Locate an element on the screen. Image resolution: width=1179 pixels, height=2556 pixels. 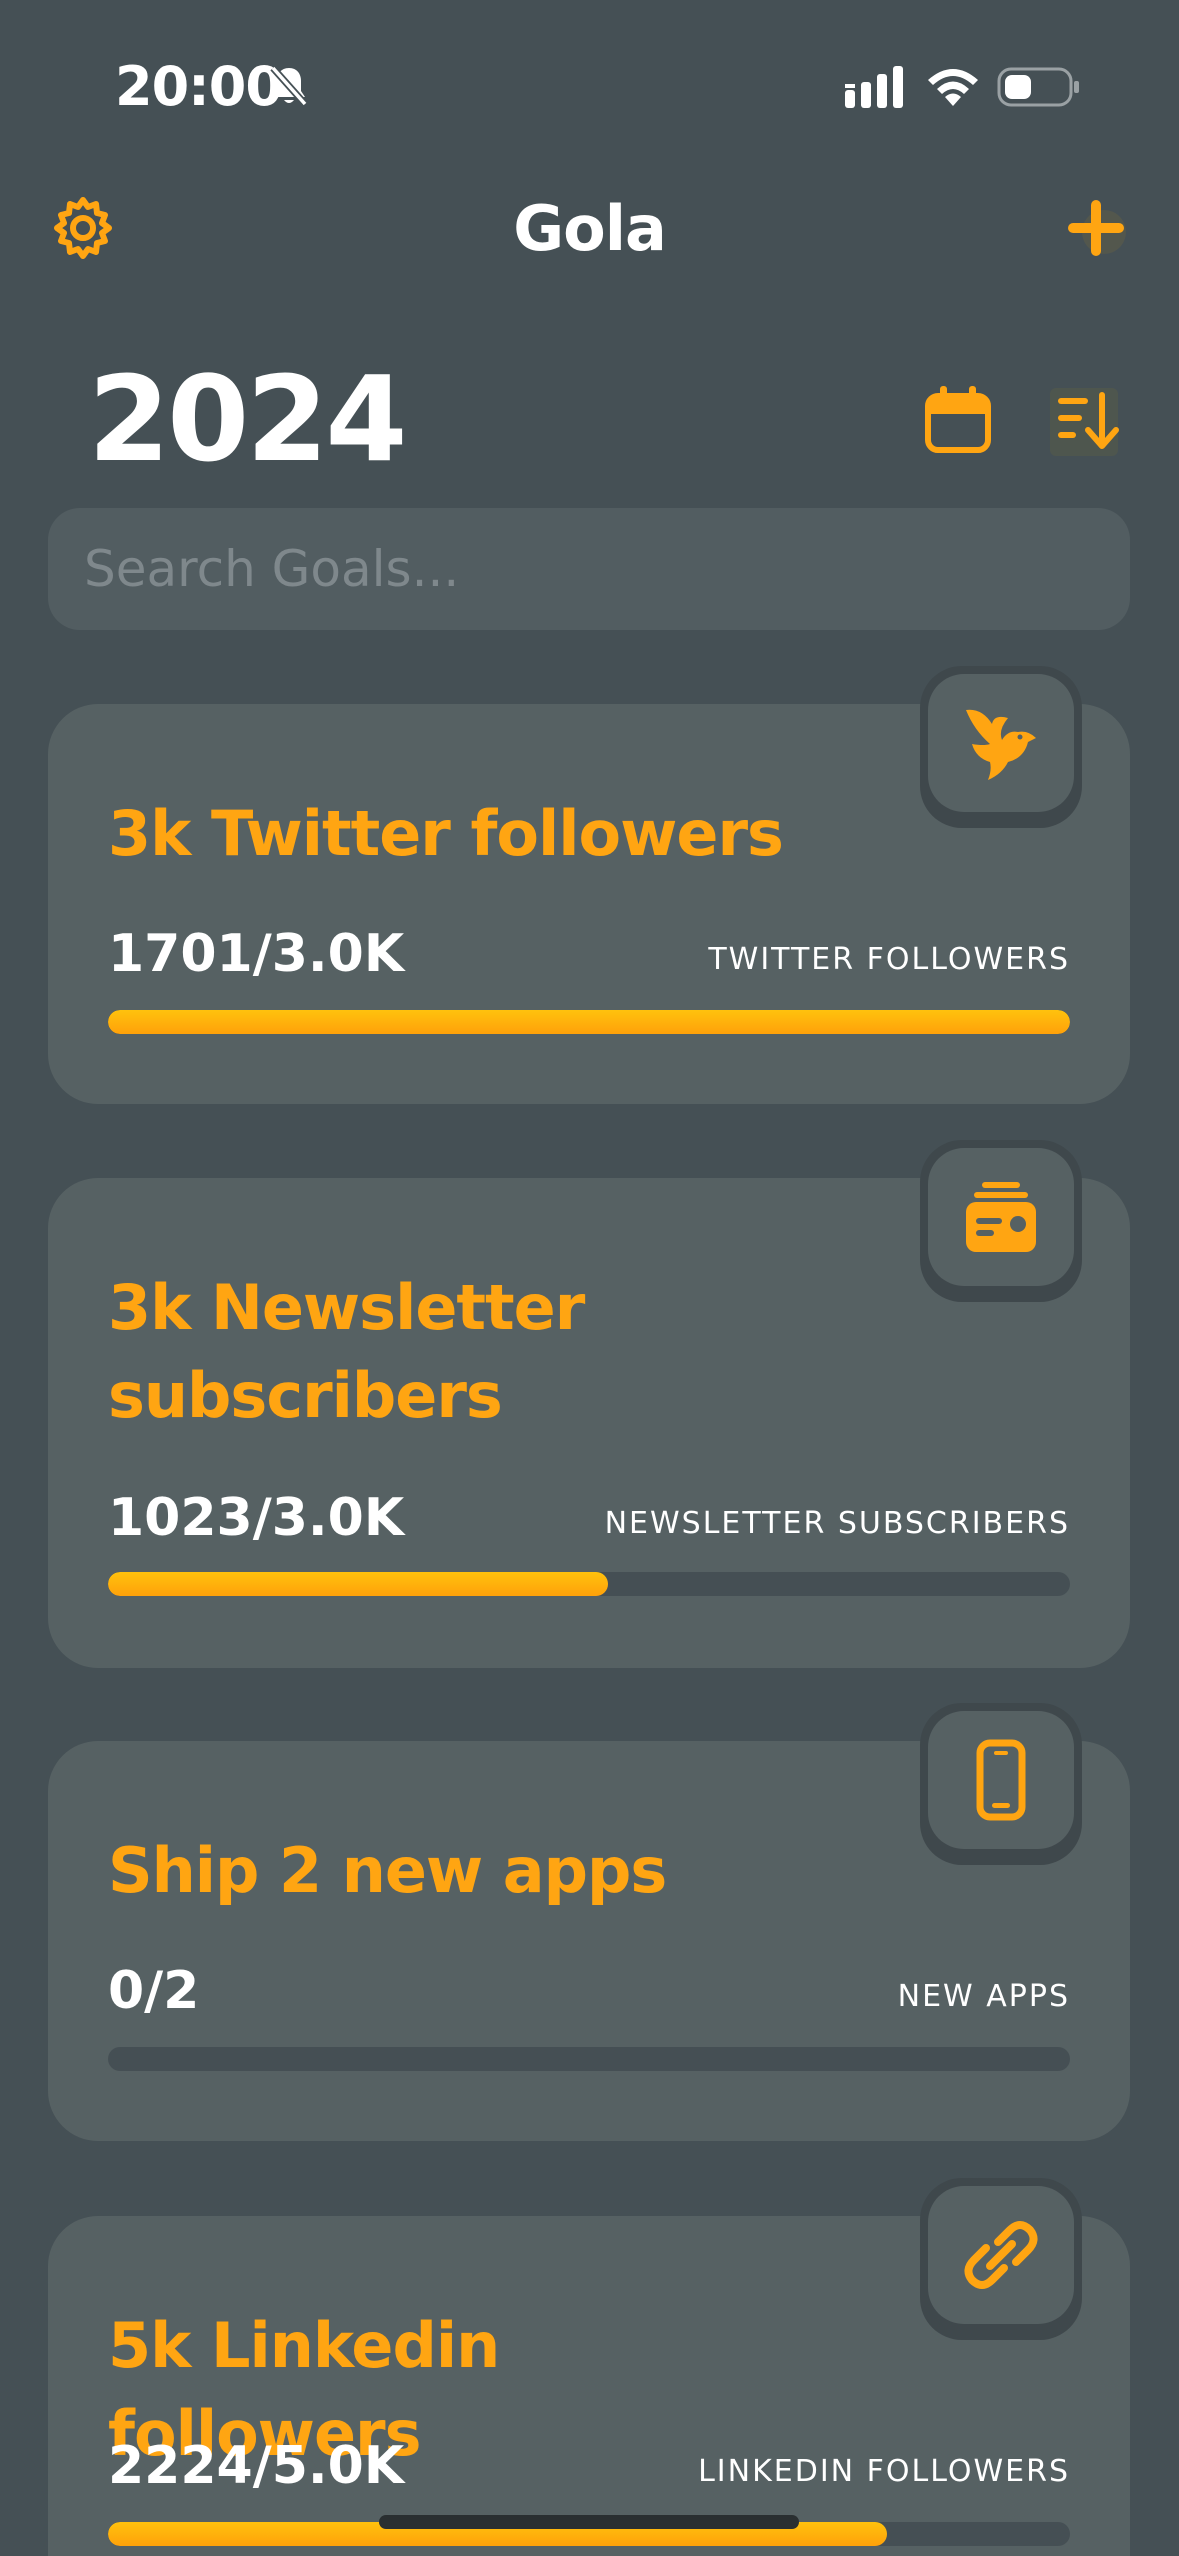
goal-metric-label: LINKEDIN FOLLOWERS is located at coordinates (884, 2471).